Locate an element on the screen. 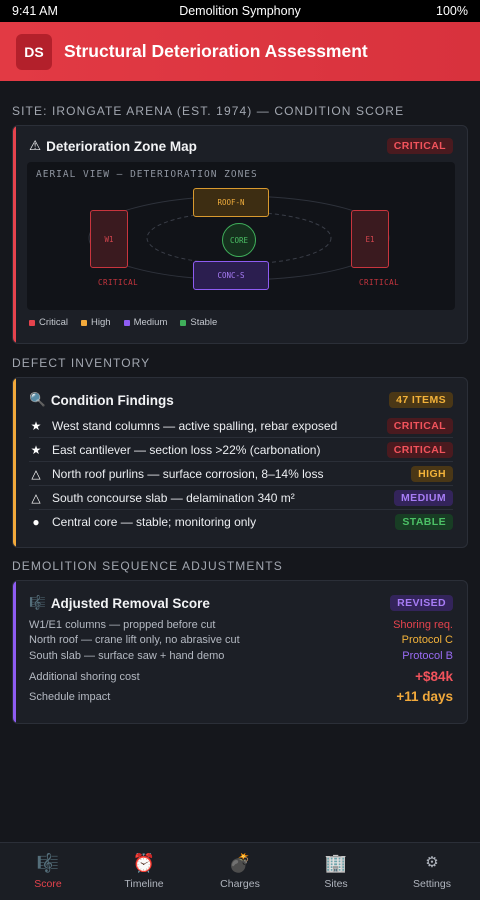 The width and height of the screenshot is (480, 900). revised-badge: REVISED is located at coordinates (421, 603).